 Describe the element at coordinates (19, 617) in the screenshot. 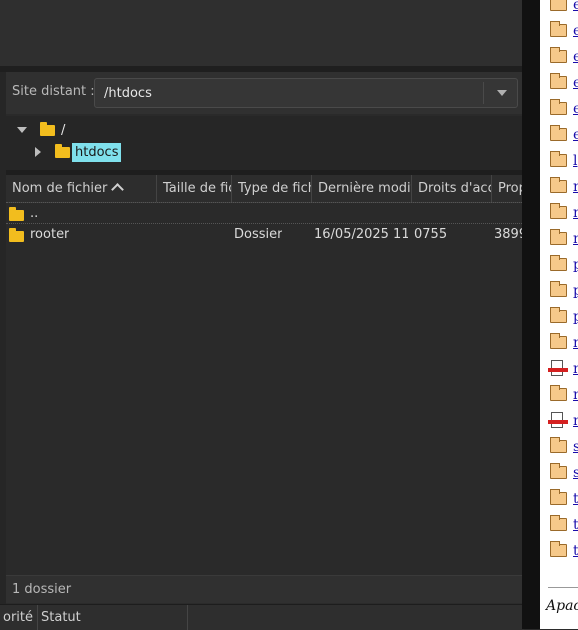

I see `column-header-priority: orité` at that location.